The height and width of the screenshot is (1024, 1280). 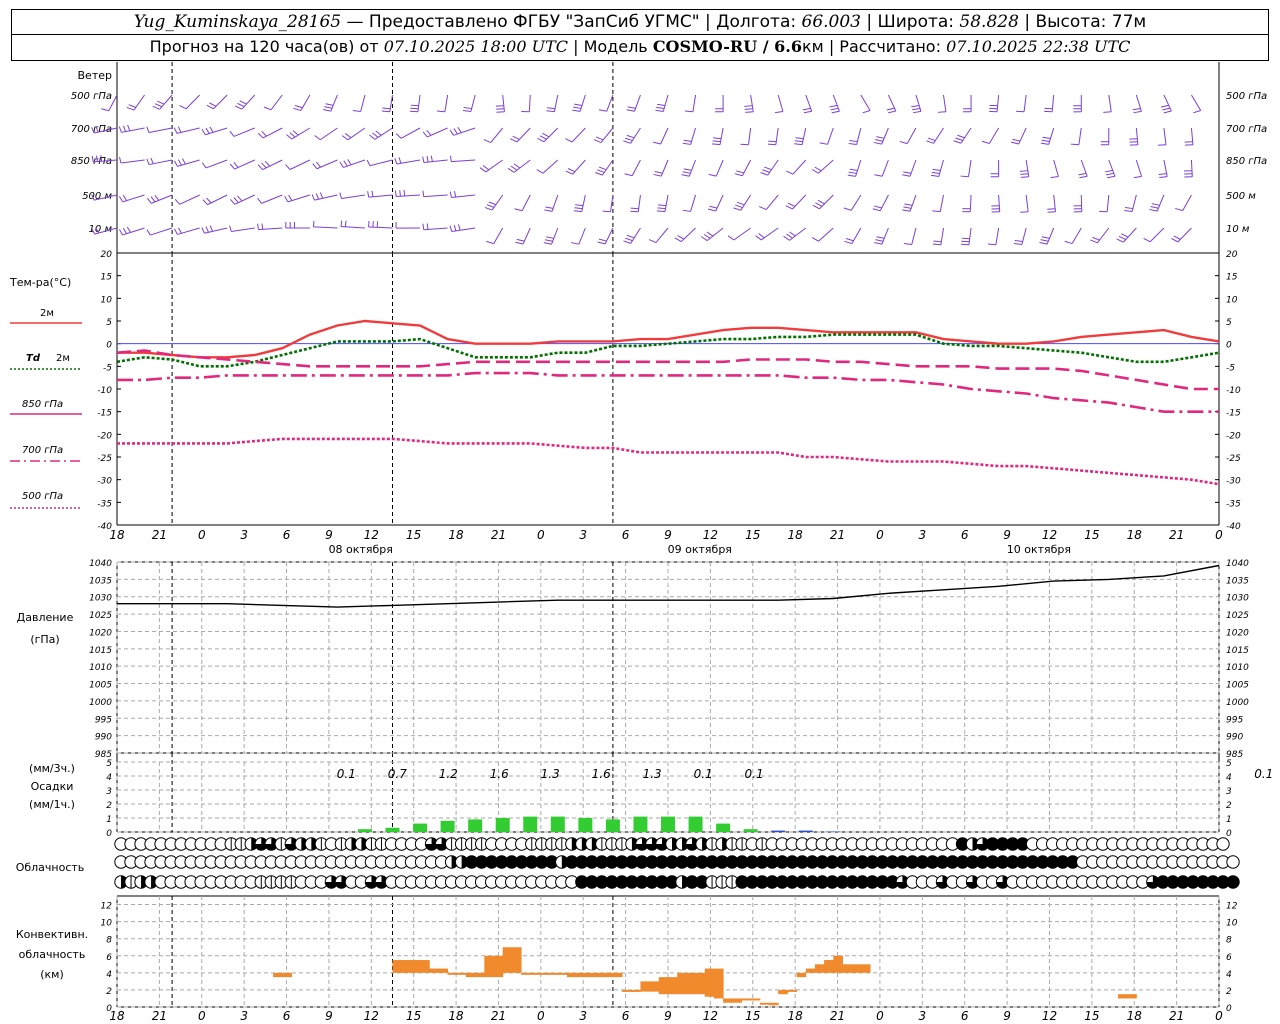 I want to click on day-label: 10 октября, so click(x=1039, y=549).